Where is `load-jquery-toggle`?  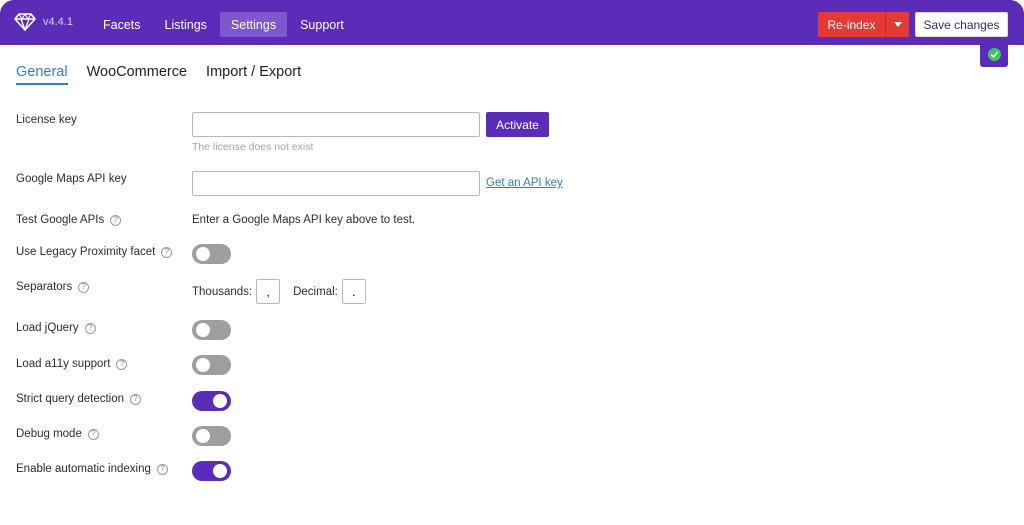
load-jquery-toggle is located at coordinates (211, 330).